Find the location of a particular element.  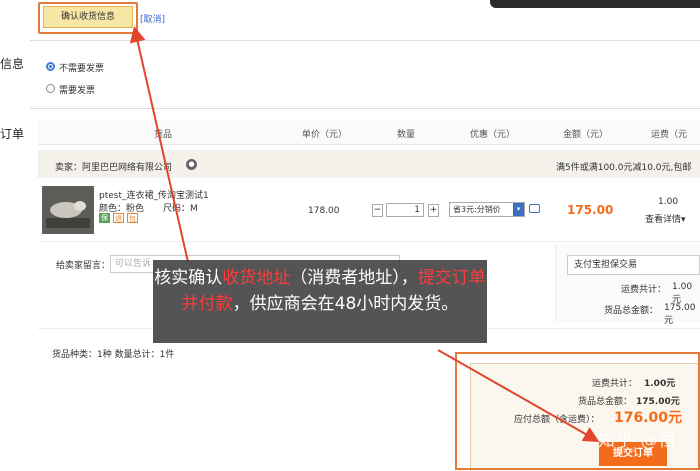

caption-text: ，供应商会在48小时内发货。 is located at coordinates (345, 304).